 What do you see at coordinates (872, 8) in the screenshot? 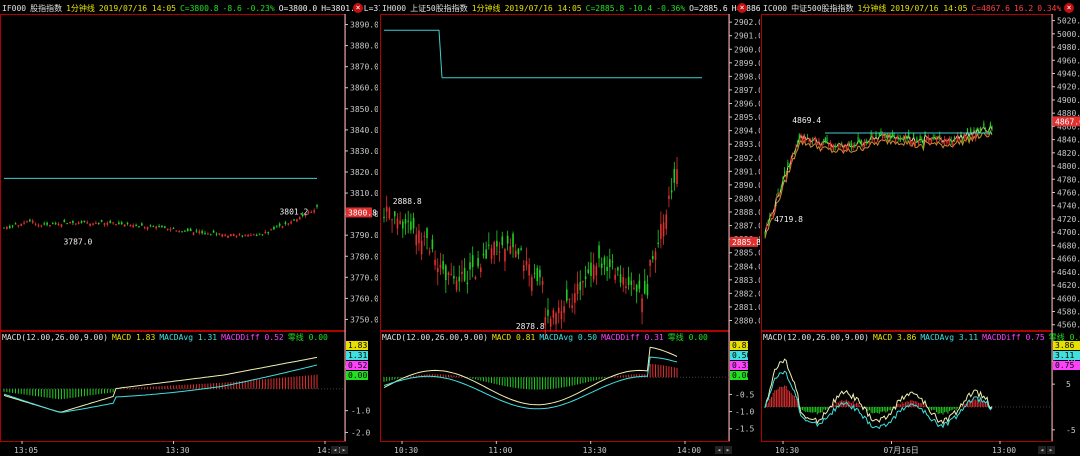
I see `header-period: 1分钟线` at bounding box center [872, 8].